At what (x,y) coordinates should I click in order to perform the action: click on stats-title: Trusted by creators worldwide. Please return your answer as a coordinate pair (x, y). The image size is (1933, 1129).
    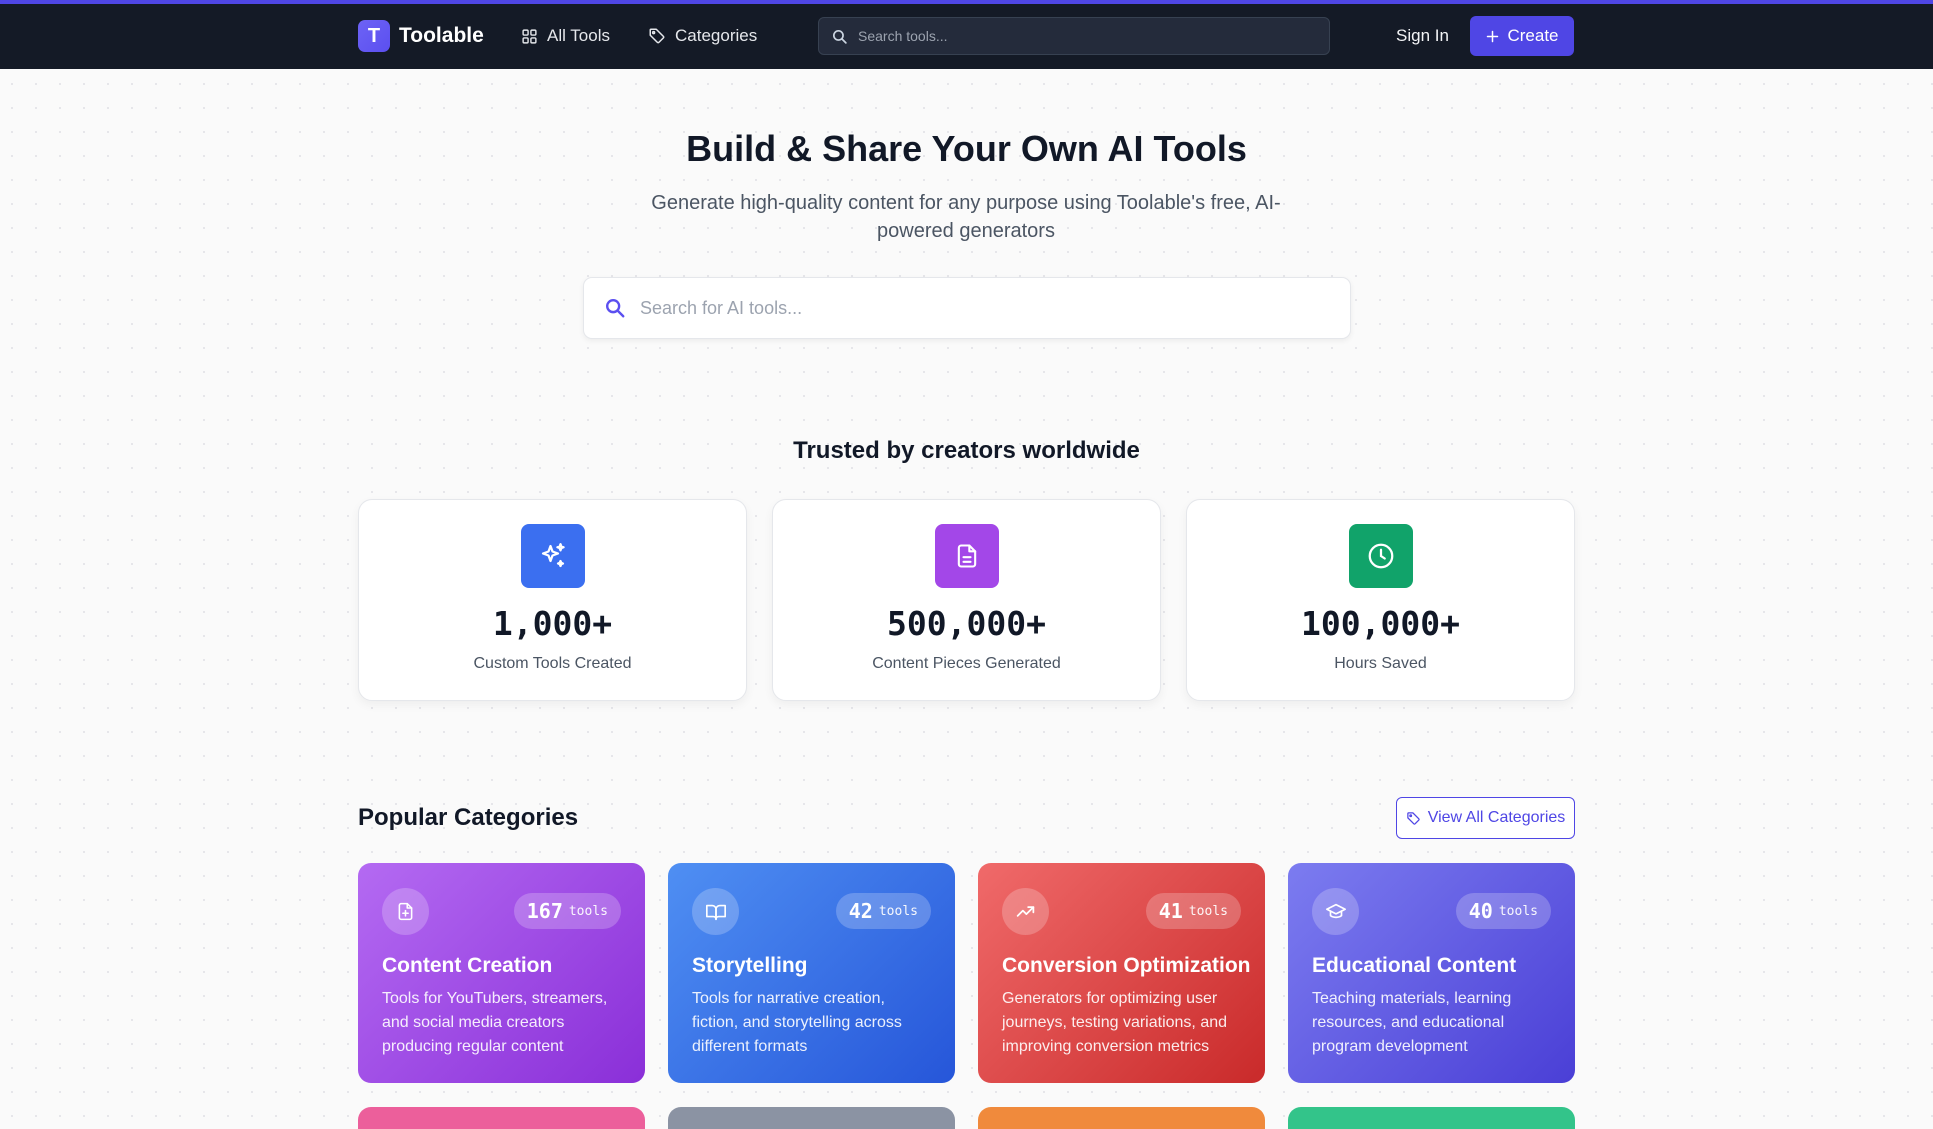
    Looking at the image, I should click on (966, 450).